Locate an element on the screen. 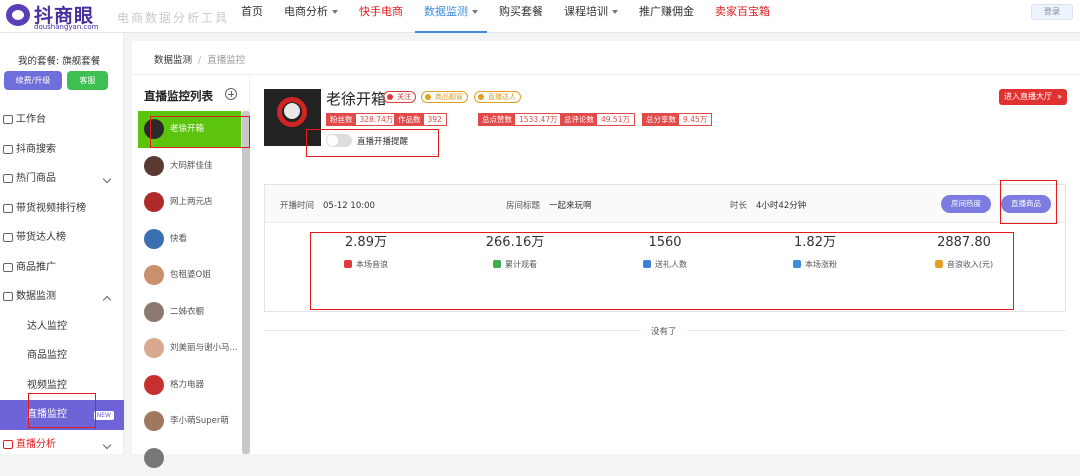  gift-icon is located at coordinates (647, 264).